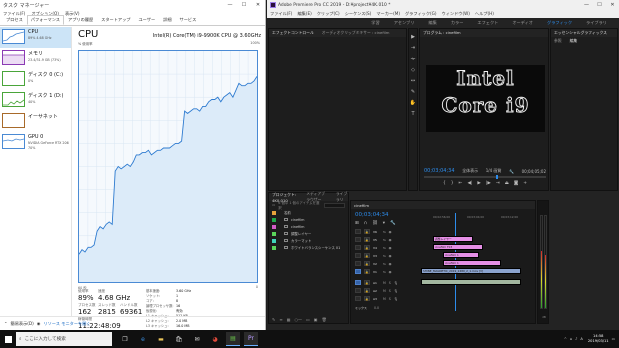 The image size is (619, 348). What do you see at coordinates (308, 240) in the screenshot?
I see `list-item: カラーマット` at bounding box center [308, 240].